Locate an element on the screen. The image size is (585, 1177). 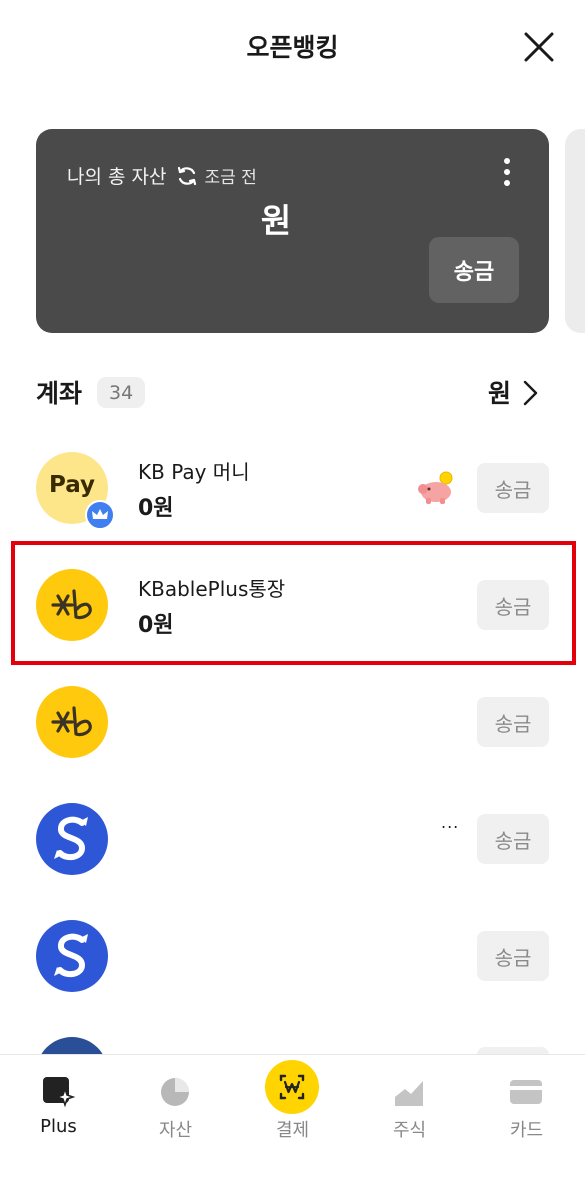
account-name: KB Pay 머니 is located at coordinates (194, 472).